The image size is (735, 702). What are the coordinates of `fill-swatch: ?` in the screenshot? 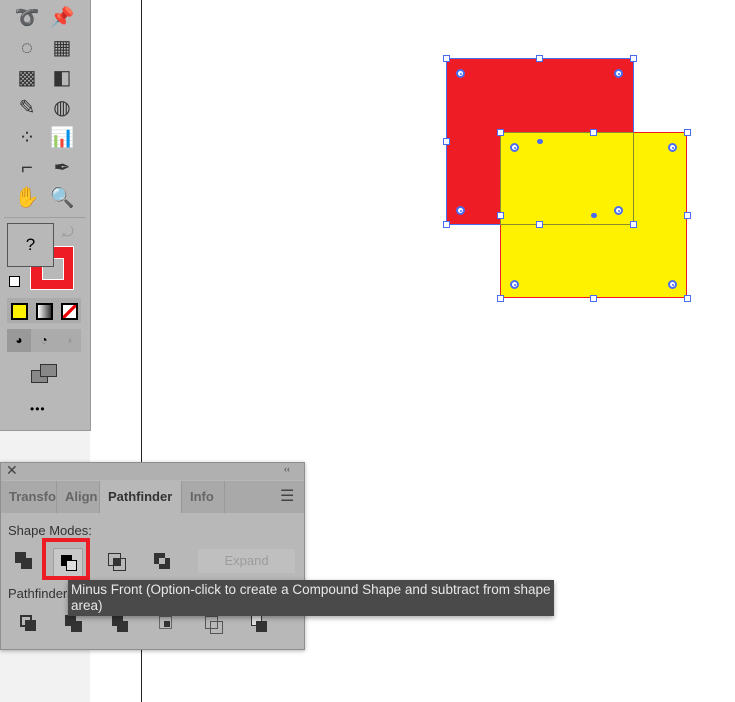 It's located at (30, 245).